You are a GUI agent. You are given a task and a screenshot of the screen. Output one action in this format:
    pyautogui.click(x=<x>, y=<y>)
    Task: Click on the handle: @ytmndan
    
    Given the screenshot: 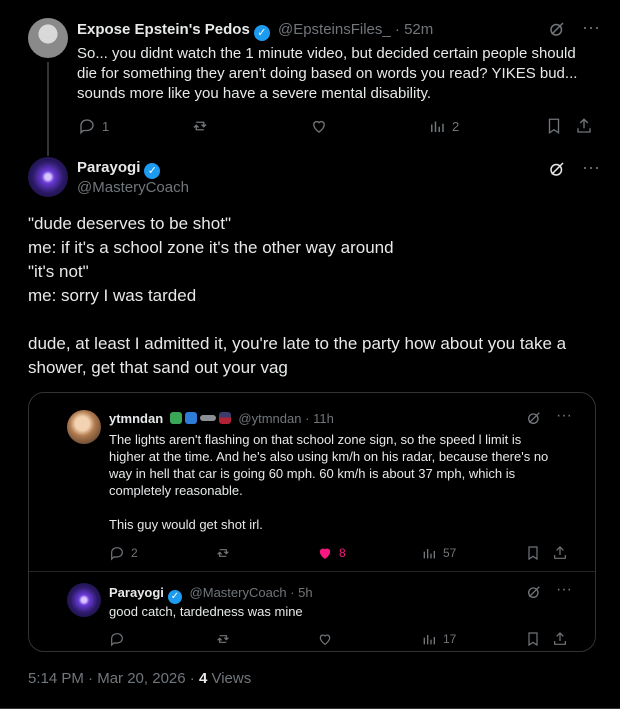 What is the action you would take?
    pyautogui.click(x=269, y=418)
    